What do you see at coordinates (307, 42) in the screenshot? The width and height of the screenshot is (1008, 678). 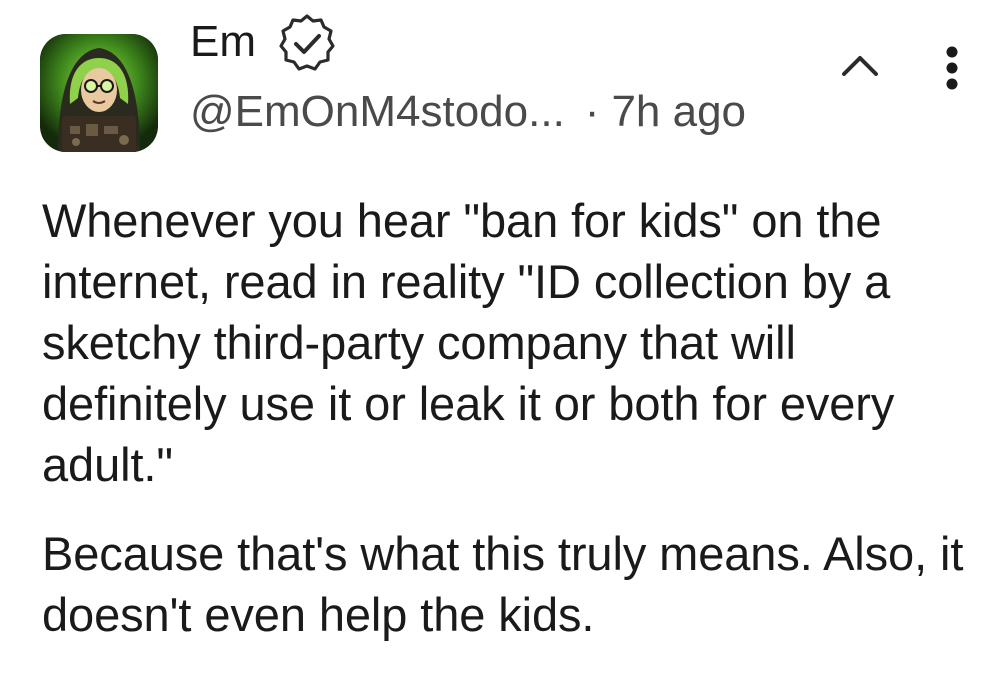 I see `verified-badge-icon` at bounding box center [307, 42].